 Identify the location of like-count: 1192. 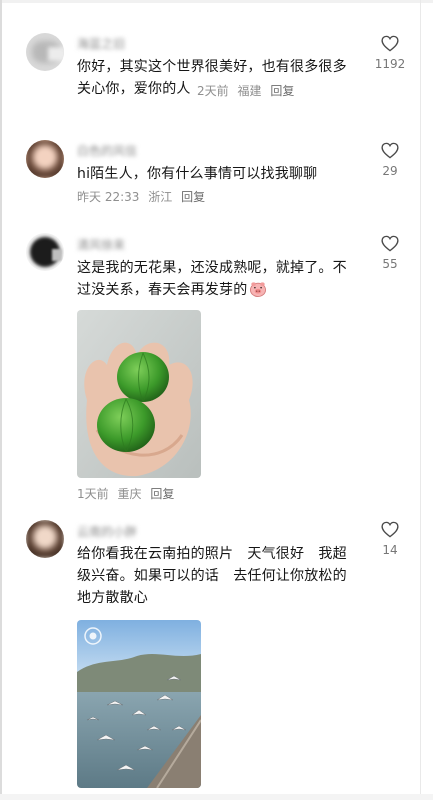
(390, 64).